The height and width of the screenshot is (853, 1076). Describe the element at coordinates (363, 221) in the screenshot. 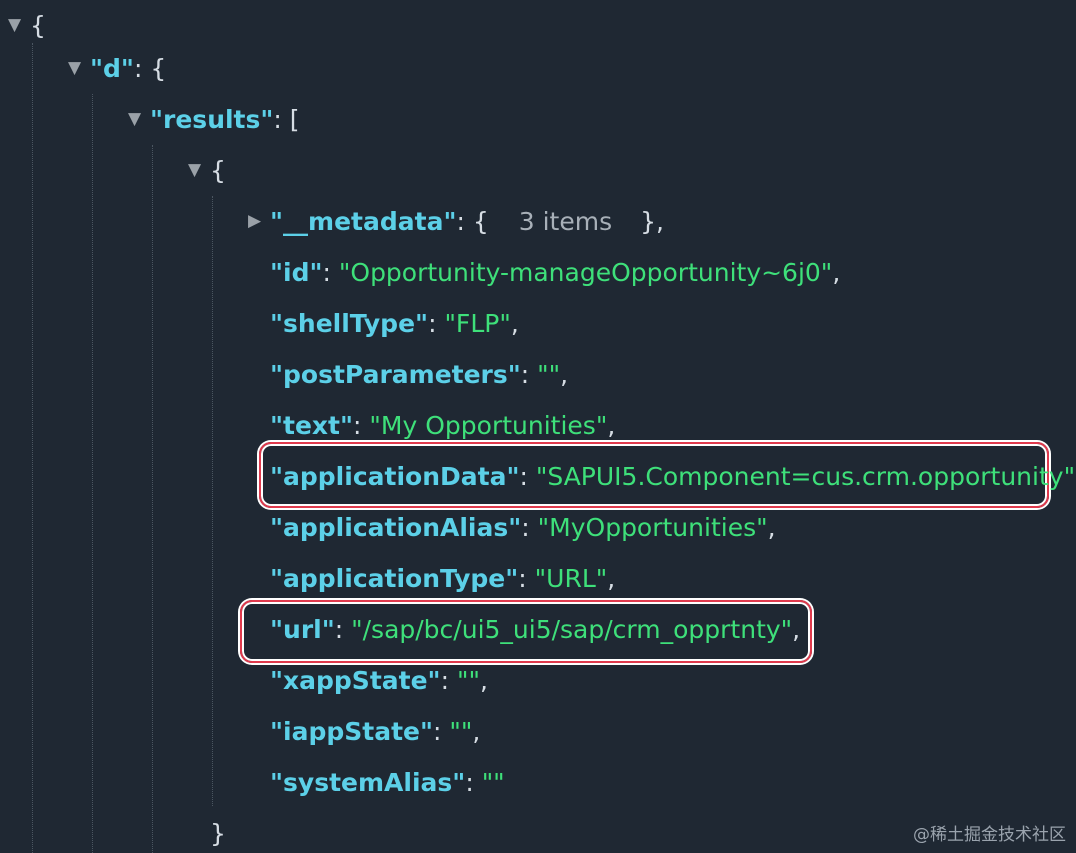

I see `json-key: "__metadata"` at that location.